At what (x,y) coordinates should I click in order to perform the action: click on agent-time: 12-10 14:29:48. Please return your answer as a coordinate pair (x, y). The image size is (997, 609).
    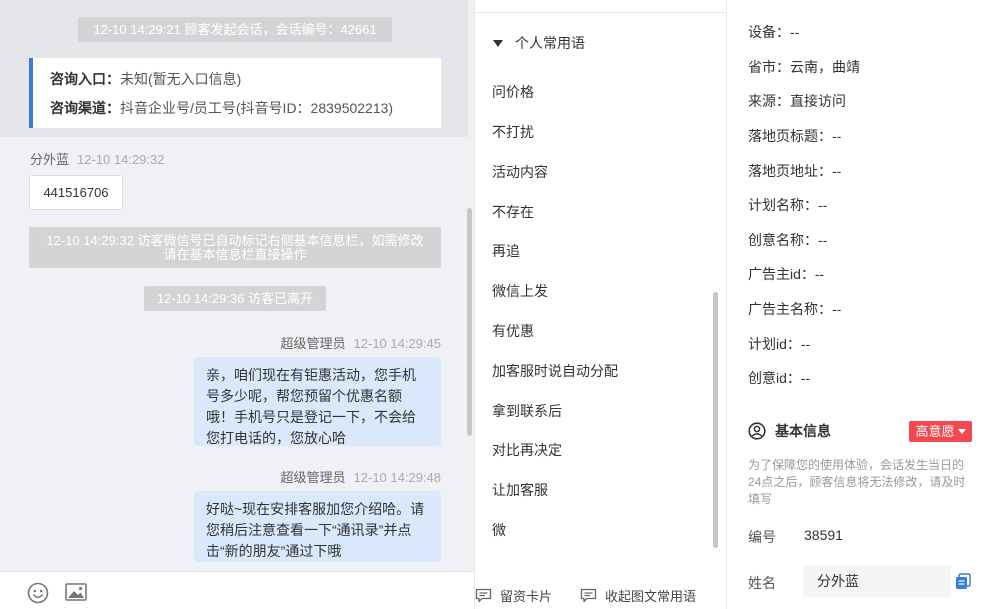
    Looking at the image, I should click on (397, 477).